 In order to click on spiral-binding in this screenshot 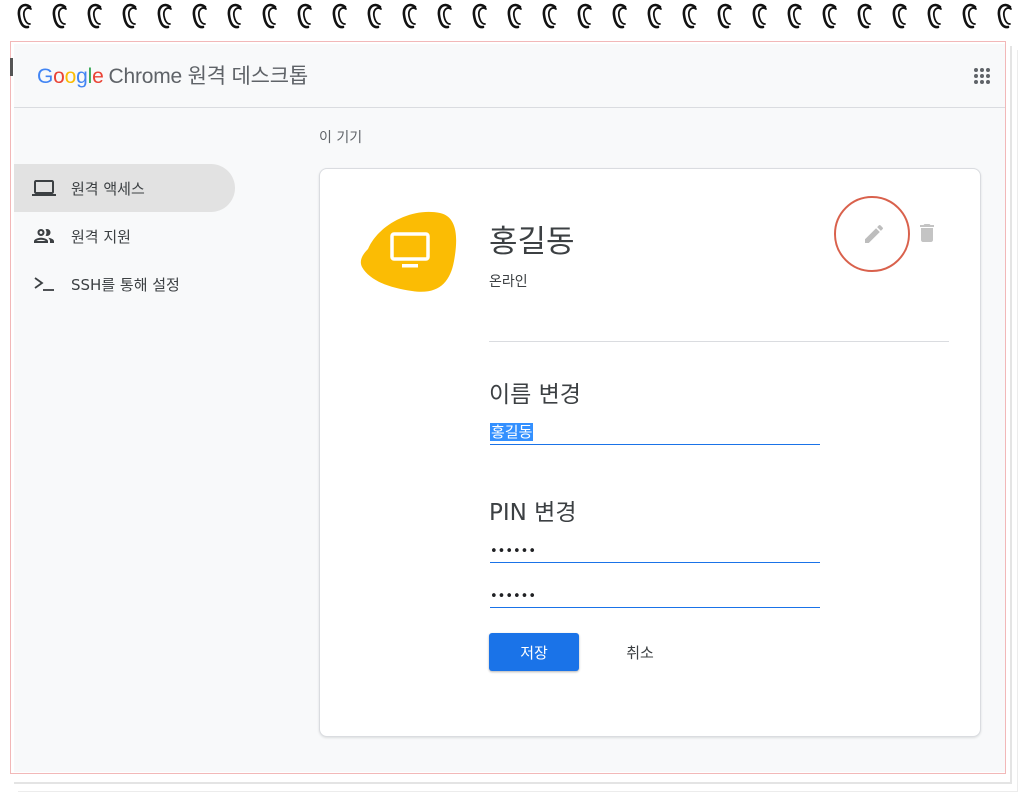, I will do `click(512, 17)`.